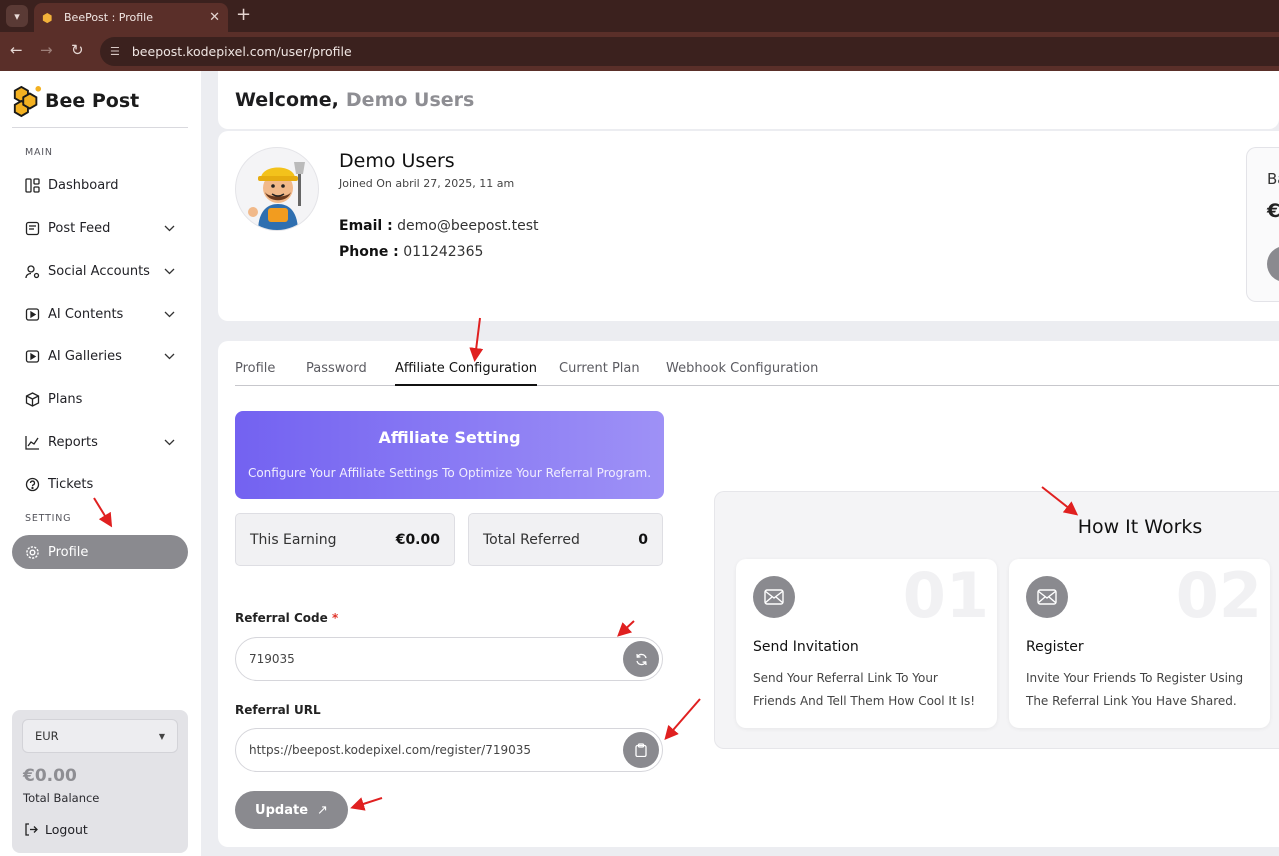  I want to click on total-balance-amount: €0.00, so click(50, 776).